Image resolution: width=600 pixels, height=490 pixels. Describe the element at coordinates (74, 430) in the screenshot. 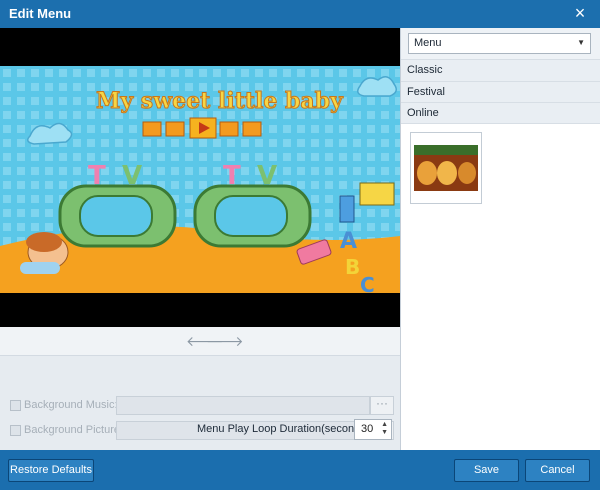

I see `background-picture-label: Background Picture:` at that location.